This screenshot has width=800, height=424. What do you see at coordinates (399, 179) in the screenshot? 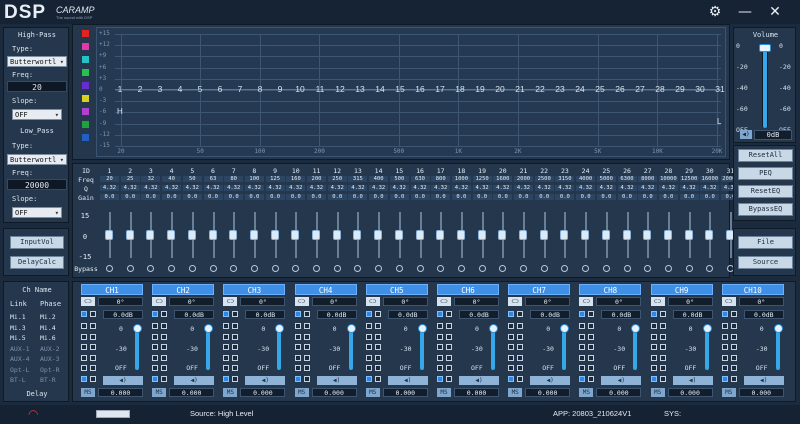
I see `eq-freq-cell: 500` at bounding box center [399, 179].